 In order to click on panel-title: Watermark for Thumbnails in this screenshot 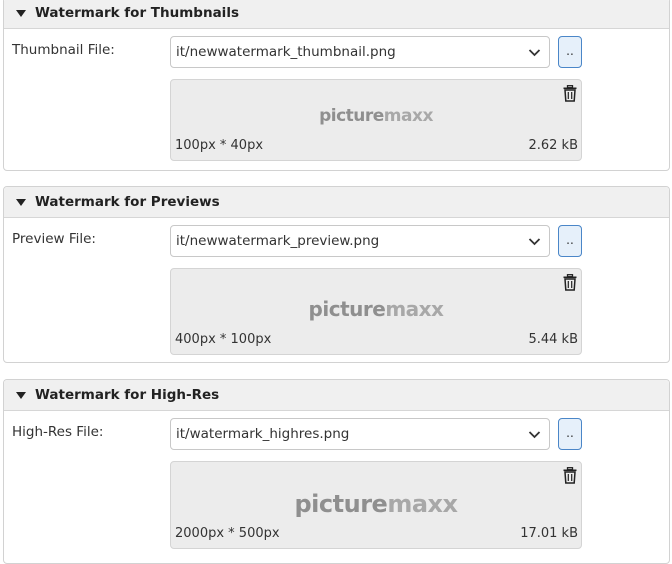, I will do `click(137, 13)`.